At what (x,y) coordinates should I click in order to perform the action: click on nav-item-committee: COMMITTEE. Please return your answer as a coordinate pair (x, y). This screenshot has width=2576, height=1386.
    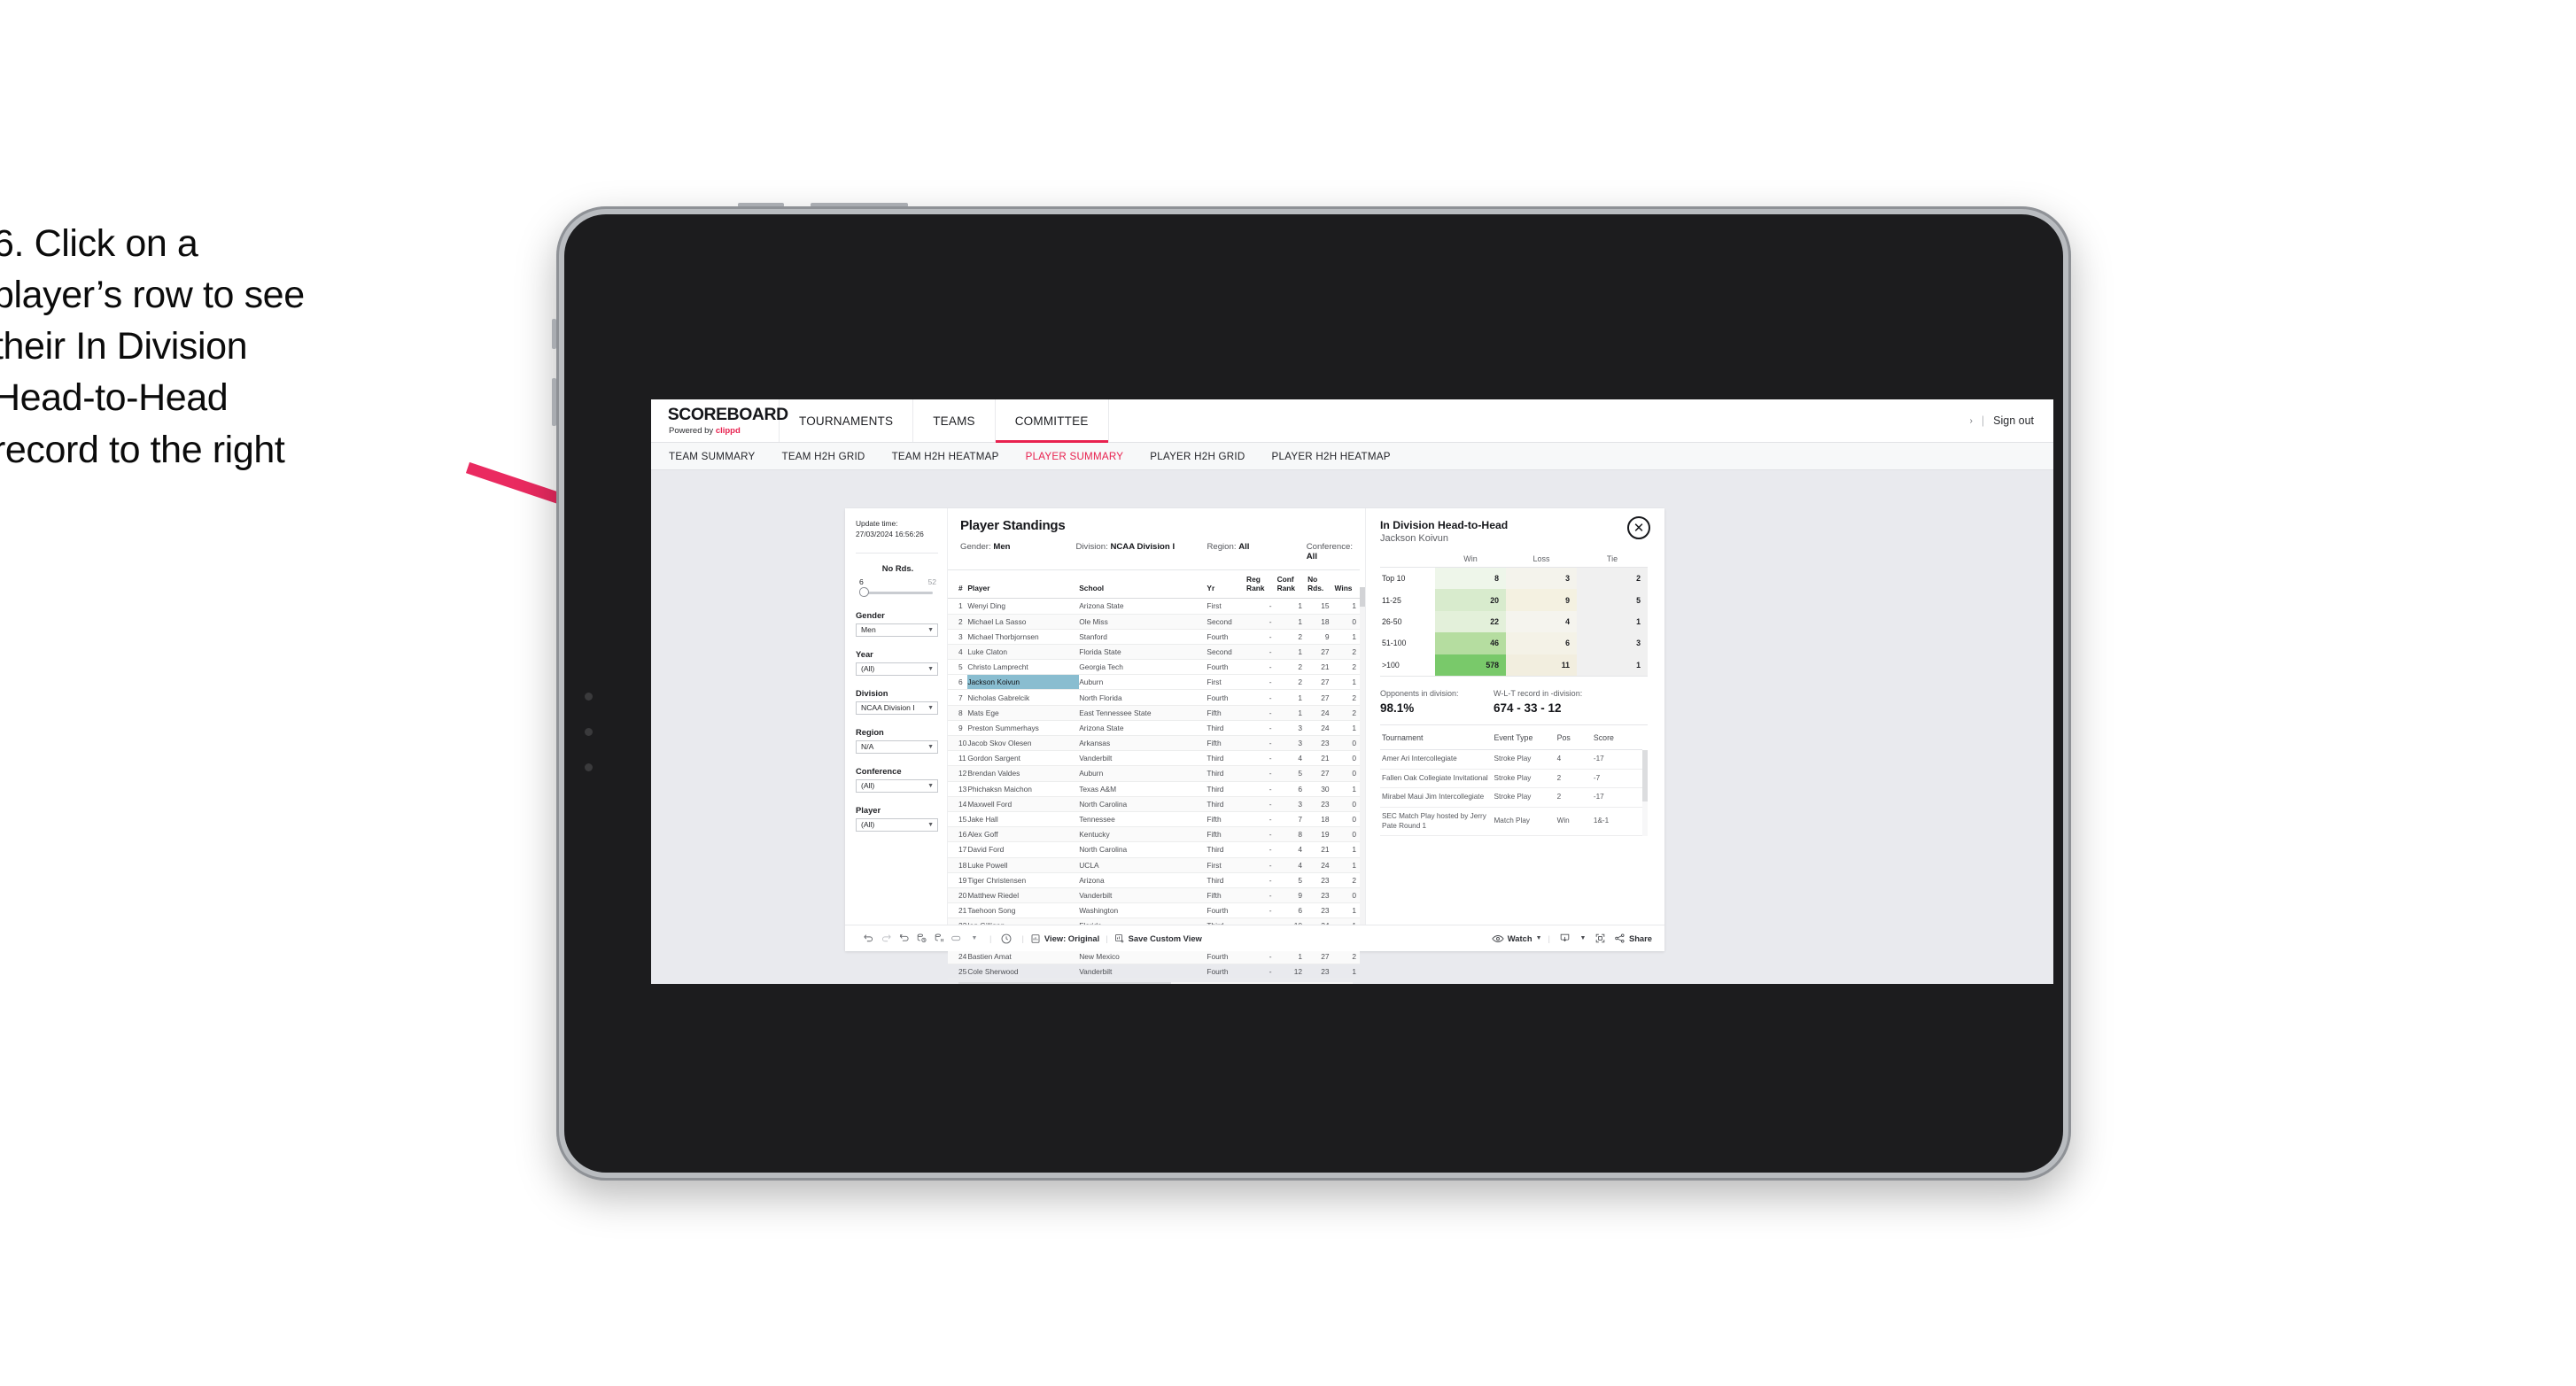
    Looking at the image, I should click on (1052, 421).